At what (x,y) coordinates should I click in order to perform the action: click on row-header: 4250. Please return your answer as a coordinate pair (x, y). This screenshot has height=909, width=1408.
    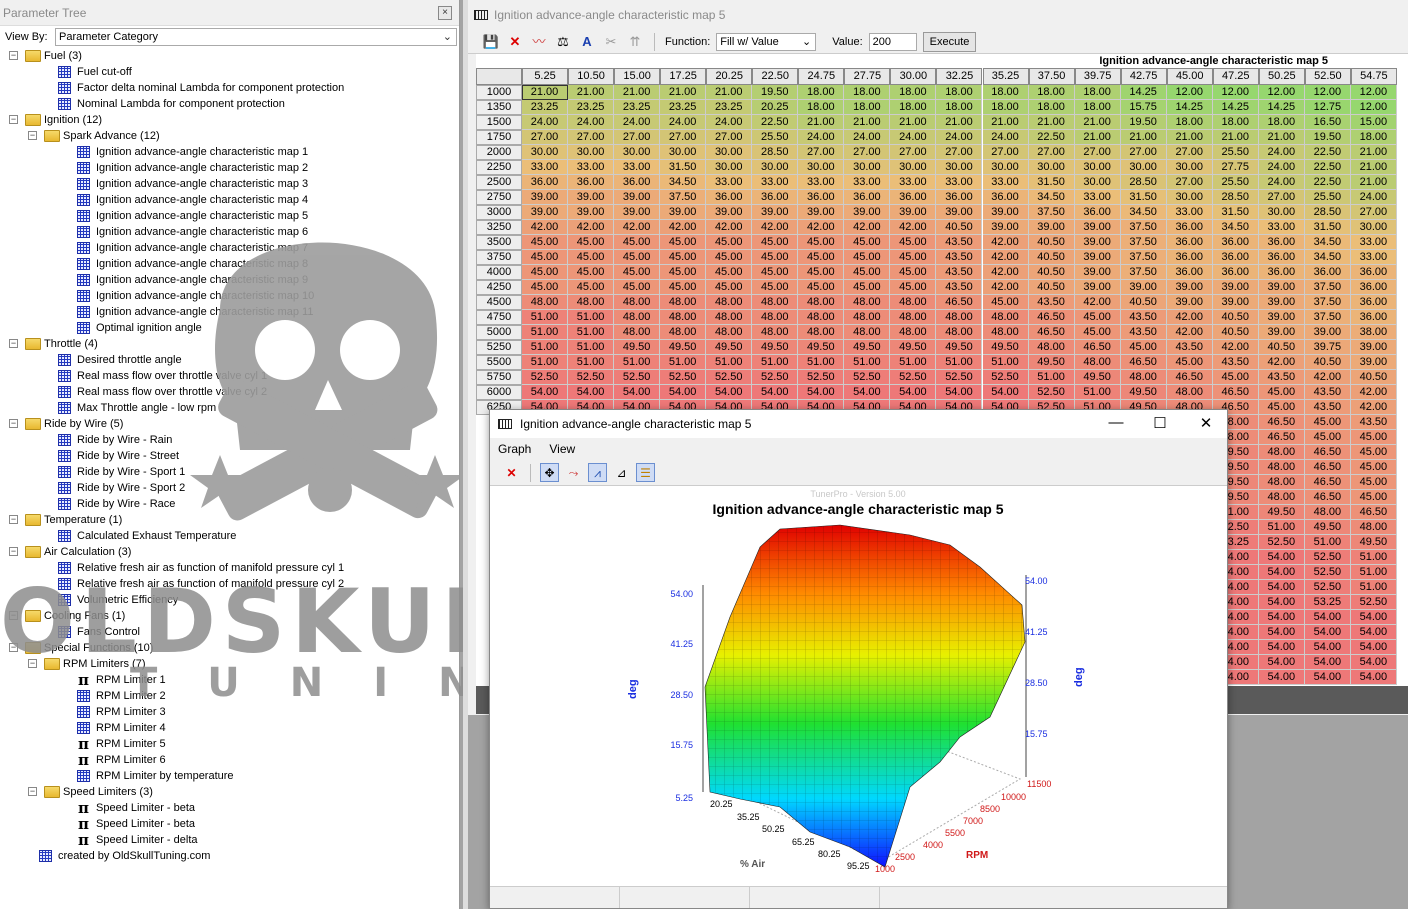
    Looking at the image, I should click on (499, 287).